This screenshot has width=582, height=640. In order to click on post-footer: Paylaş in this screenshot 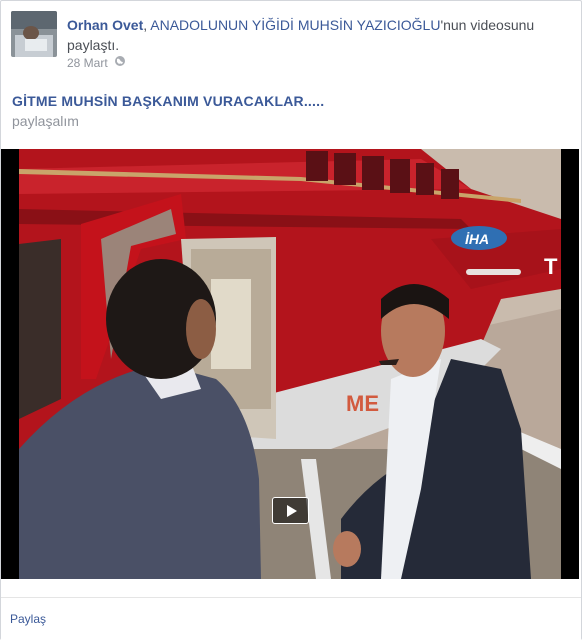, I will do `click(291, 618)`.